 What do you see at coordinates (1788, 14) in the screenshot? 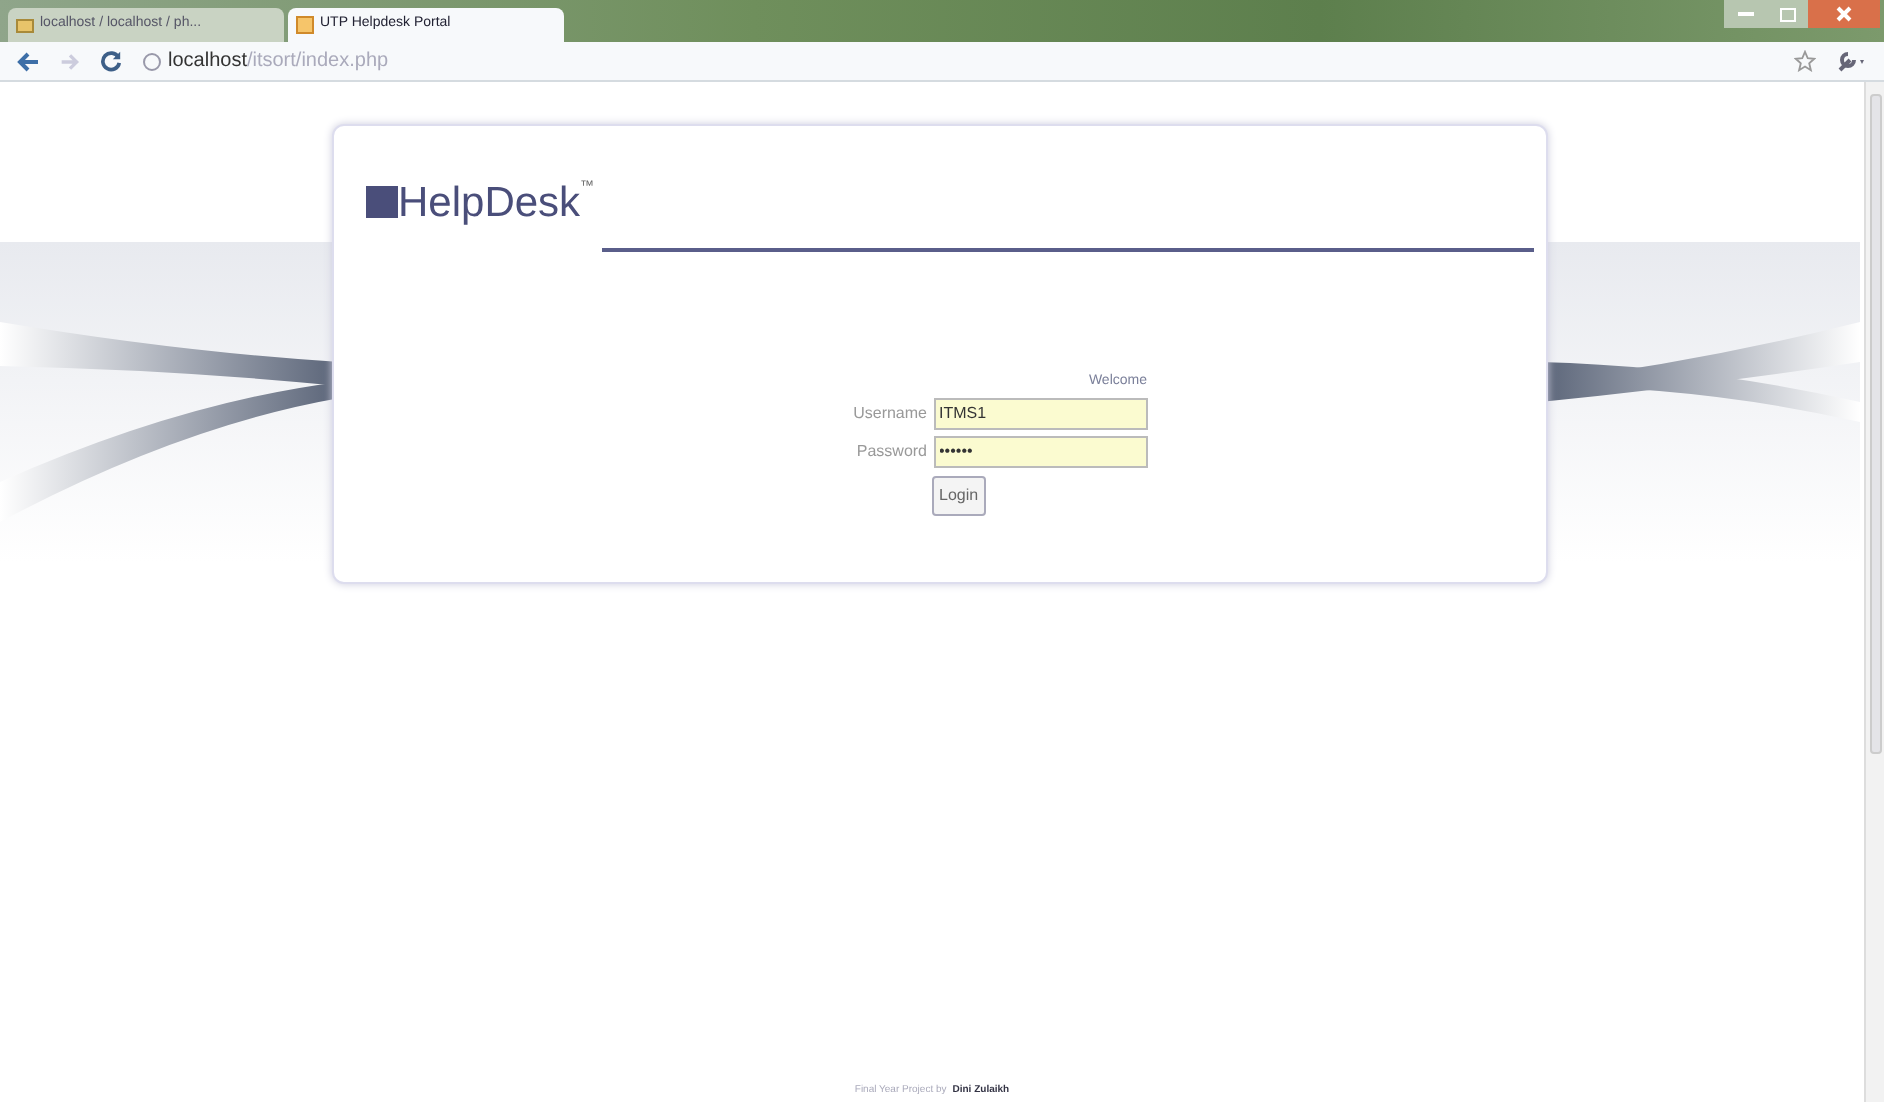
I see `maximize-button` at bounding box center [1788, 14].